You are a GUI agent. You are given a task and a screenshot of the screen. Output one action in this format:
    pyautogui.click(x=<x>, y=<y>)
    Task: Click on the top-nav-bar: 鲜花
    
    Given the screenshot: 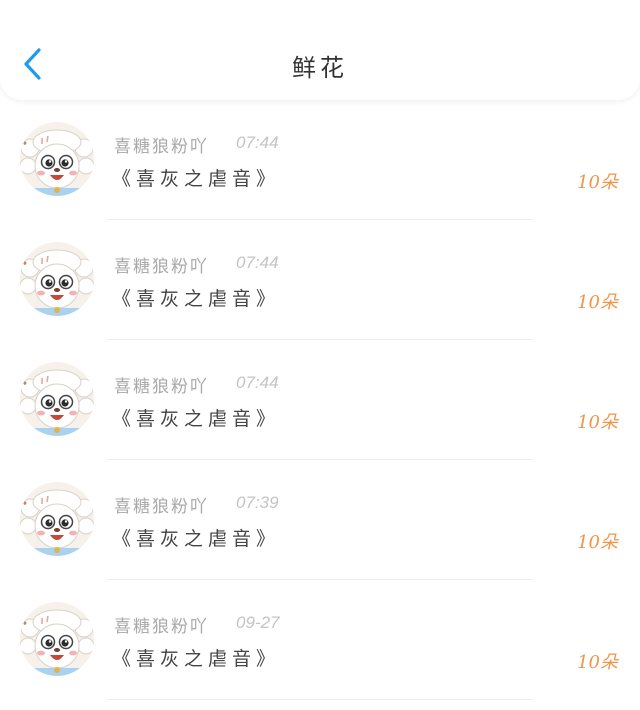 What is the action you would take?
    pyautogui.click(x=320, y=50)
    